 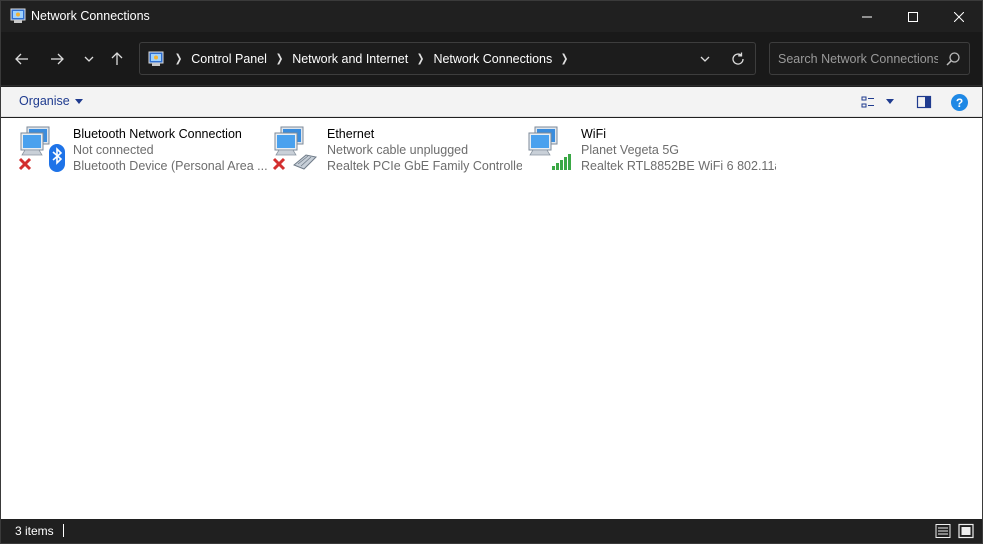 I want to click on organise-menu-button: Organise, so click(x=51, y=101).